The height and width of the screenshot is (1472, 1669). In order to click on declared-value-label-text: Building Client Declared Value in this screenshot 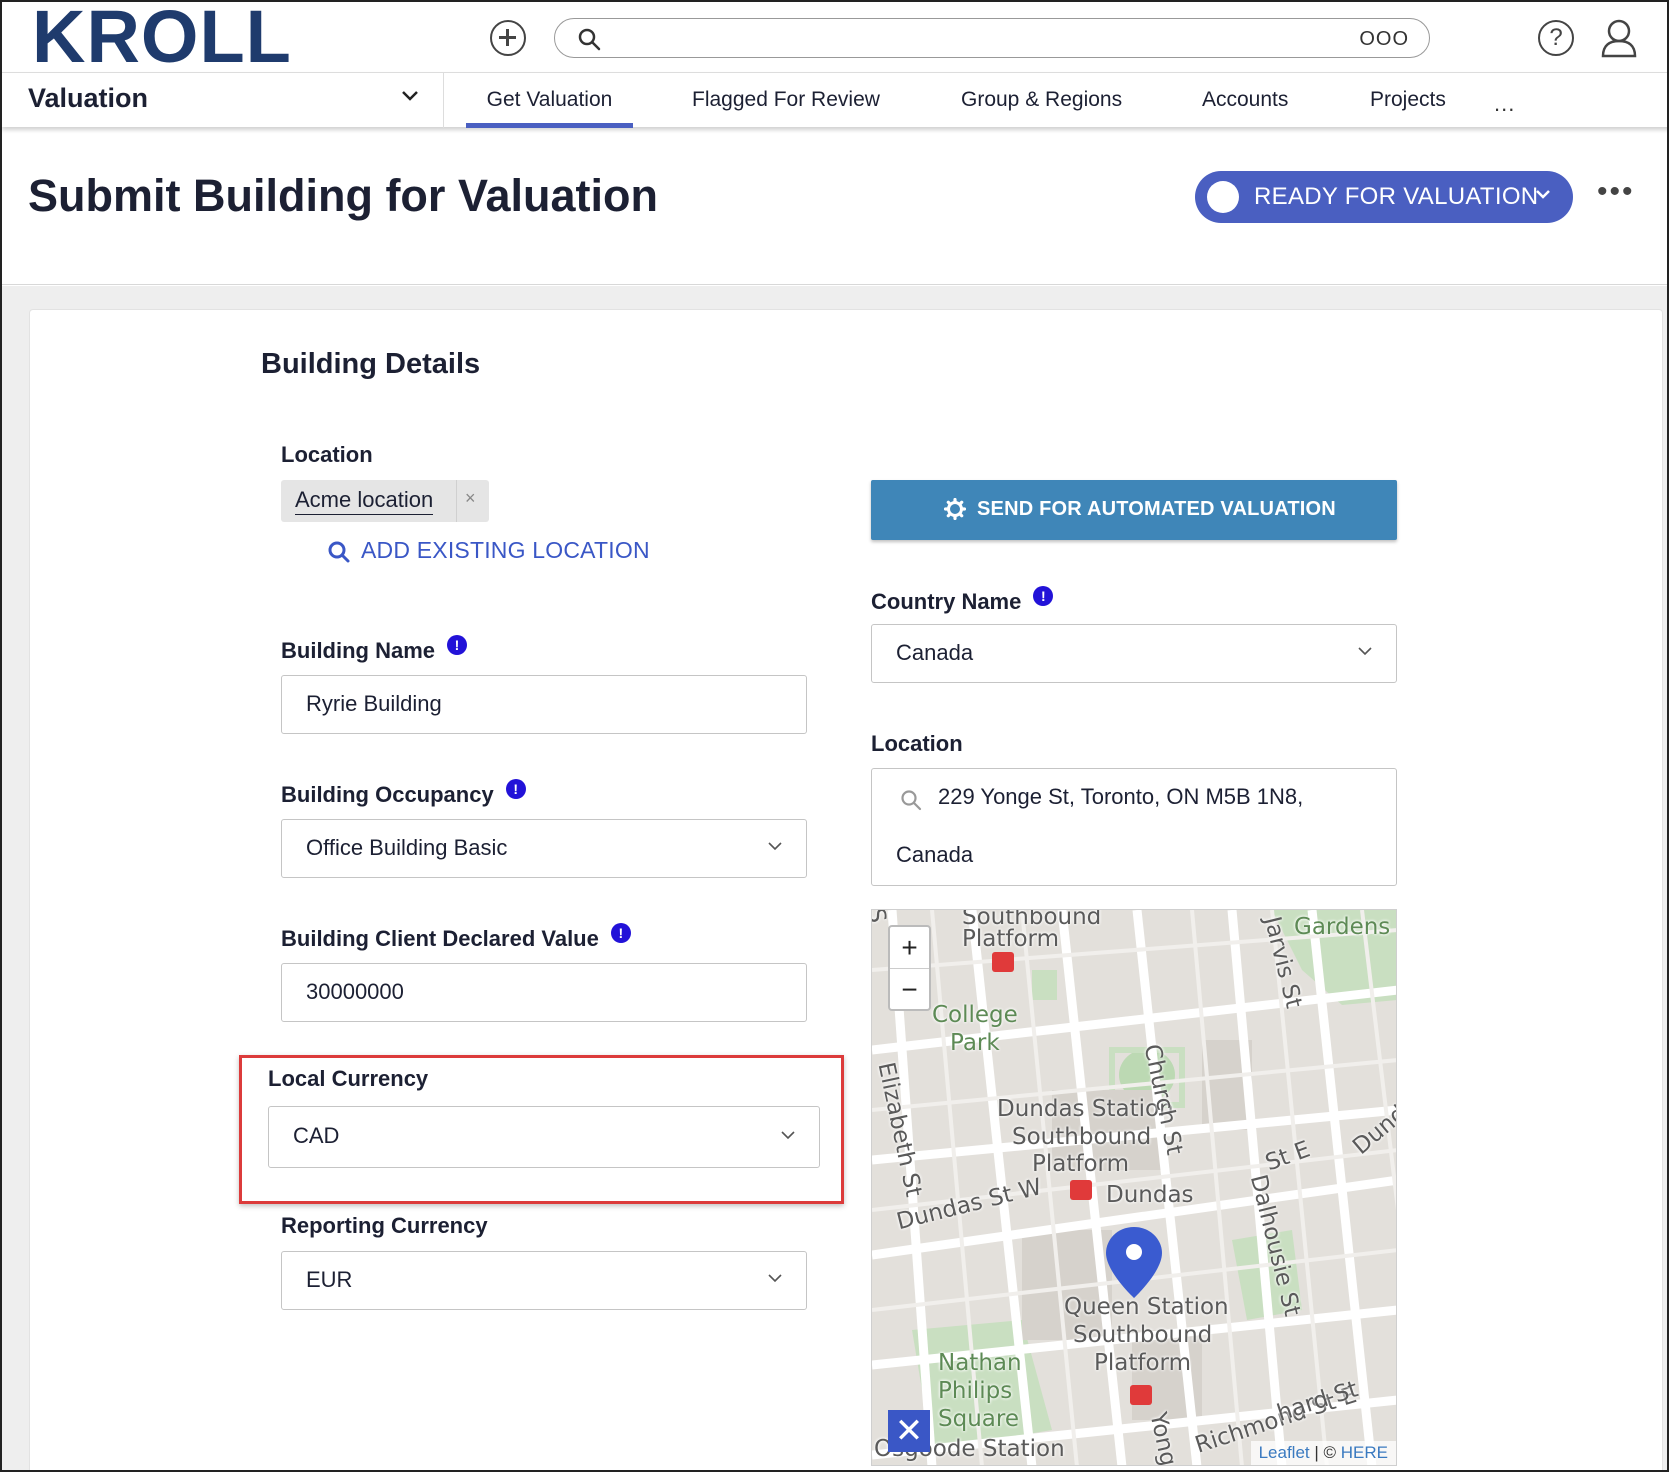, I will do `click(440, 938)`.